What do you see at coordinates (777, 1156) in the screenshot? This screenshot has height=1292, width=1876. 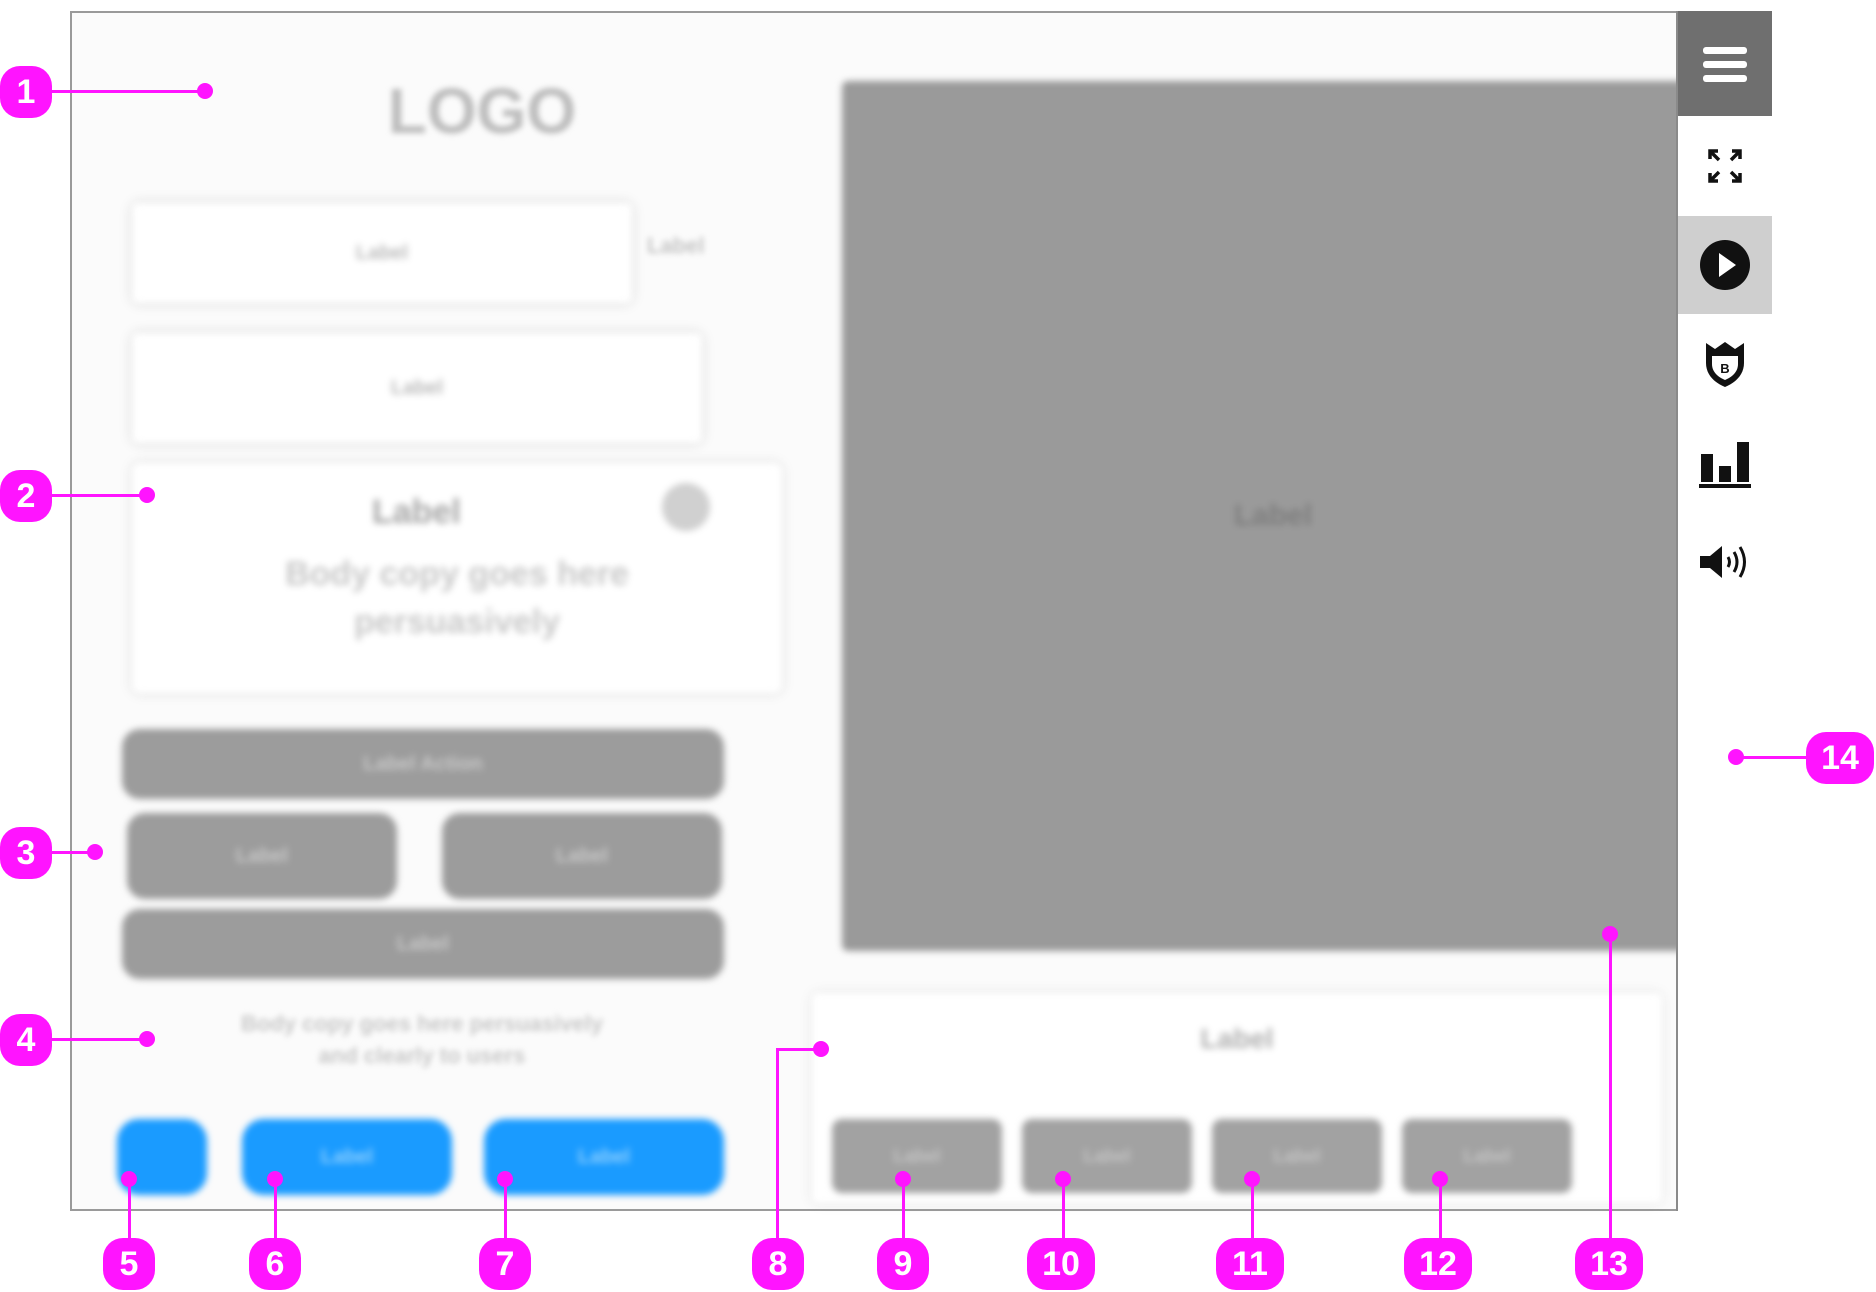 I see `callout-8-line-v` at bounding box center [777, 1156].